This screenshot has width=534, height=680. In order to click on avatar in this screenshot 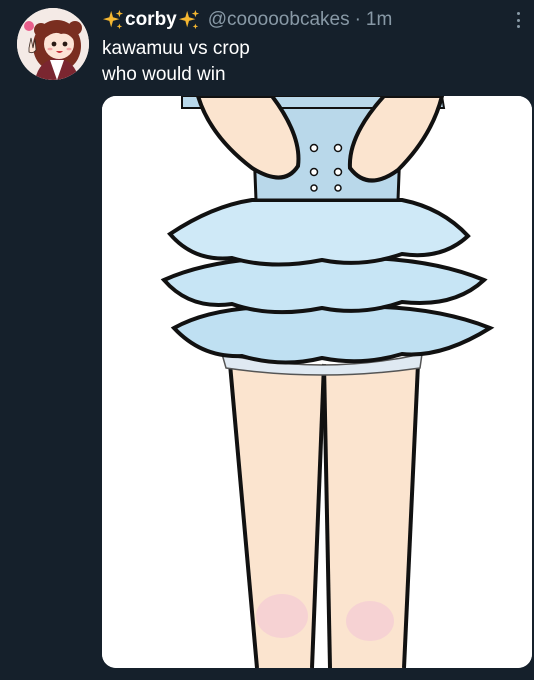, I will do `click(53, 44)`.